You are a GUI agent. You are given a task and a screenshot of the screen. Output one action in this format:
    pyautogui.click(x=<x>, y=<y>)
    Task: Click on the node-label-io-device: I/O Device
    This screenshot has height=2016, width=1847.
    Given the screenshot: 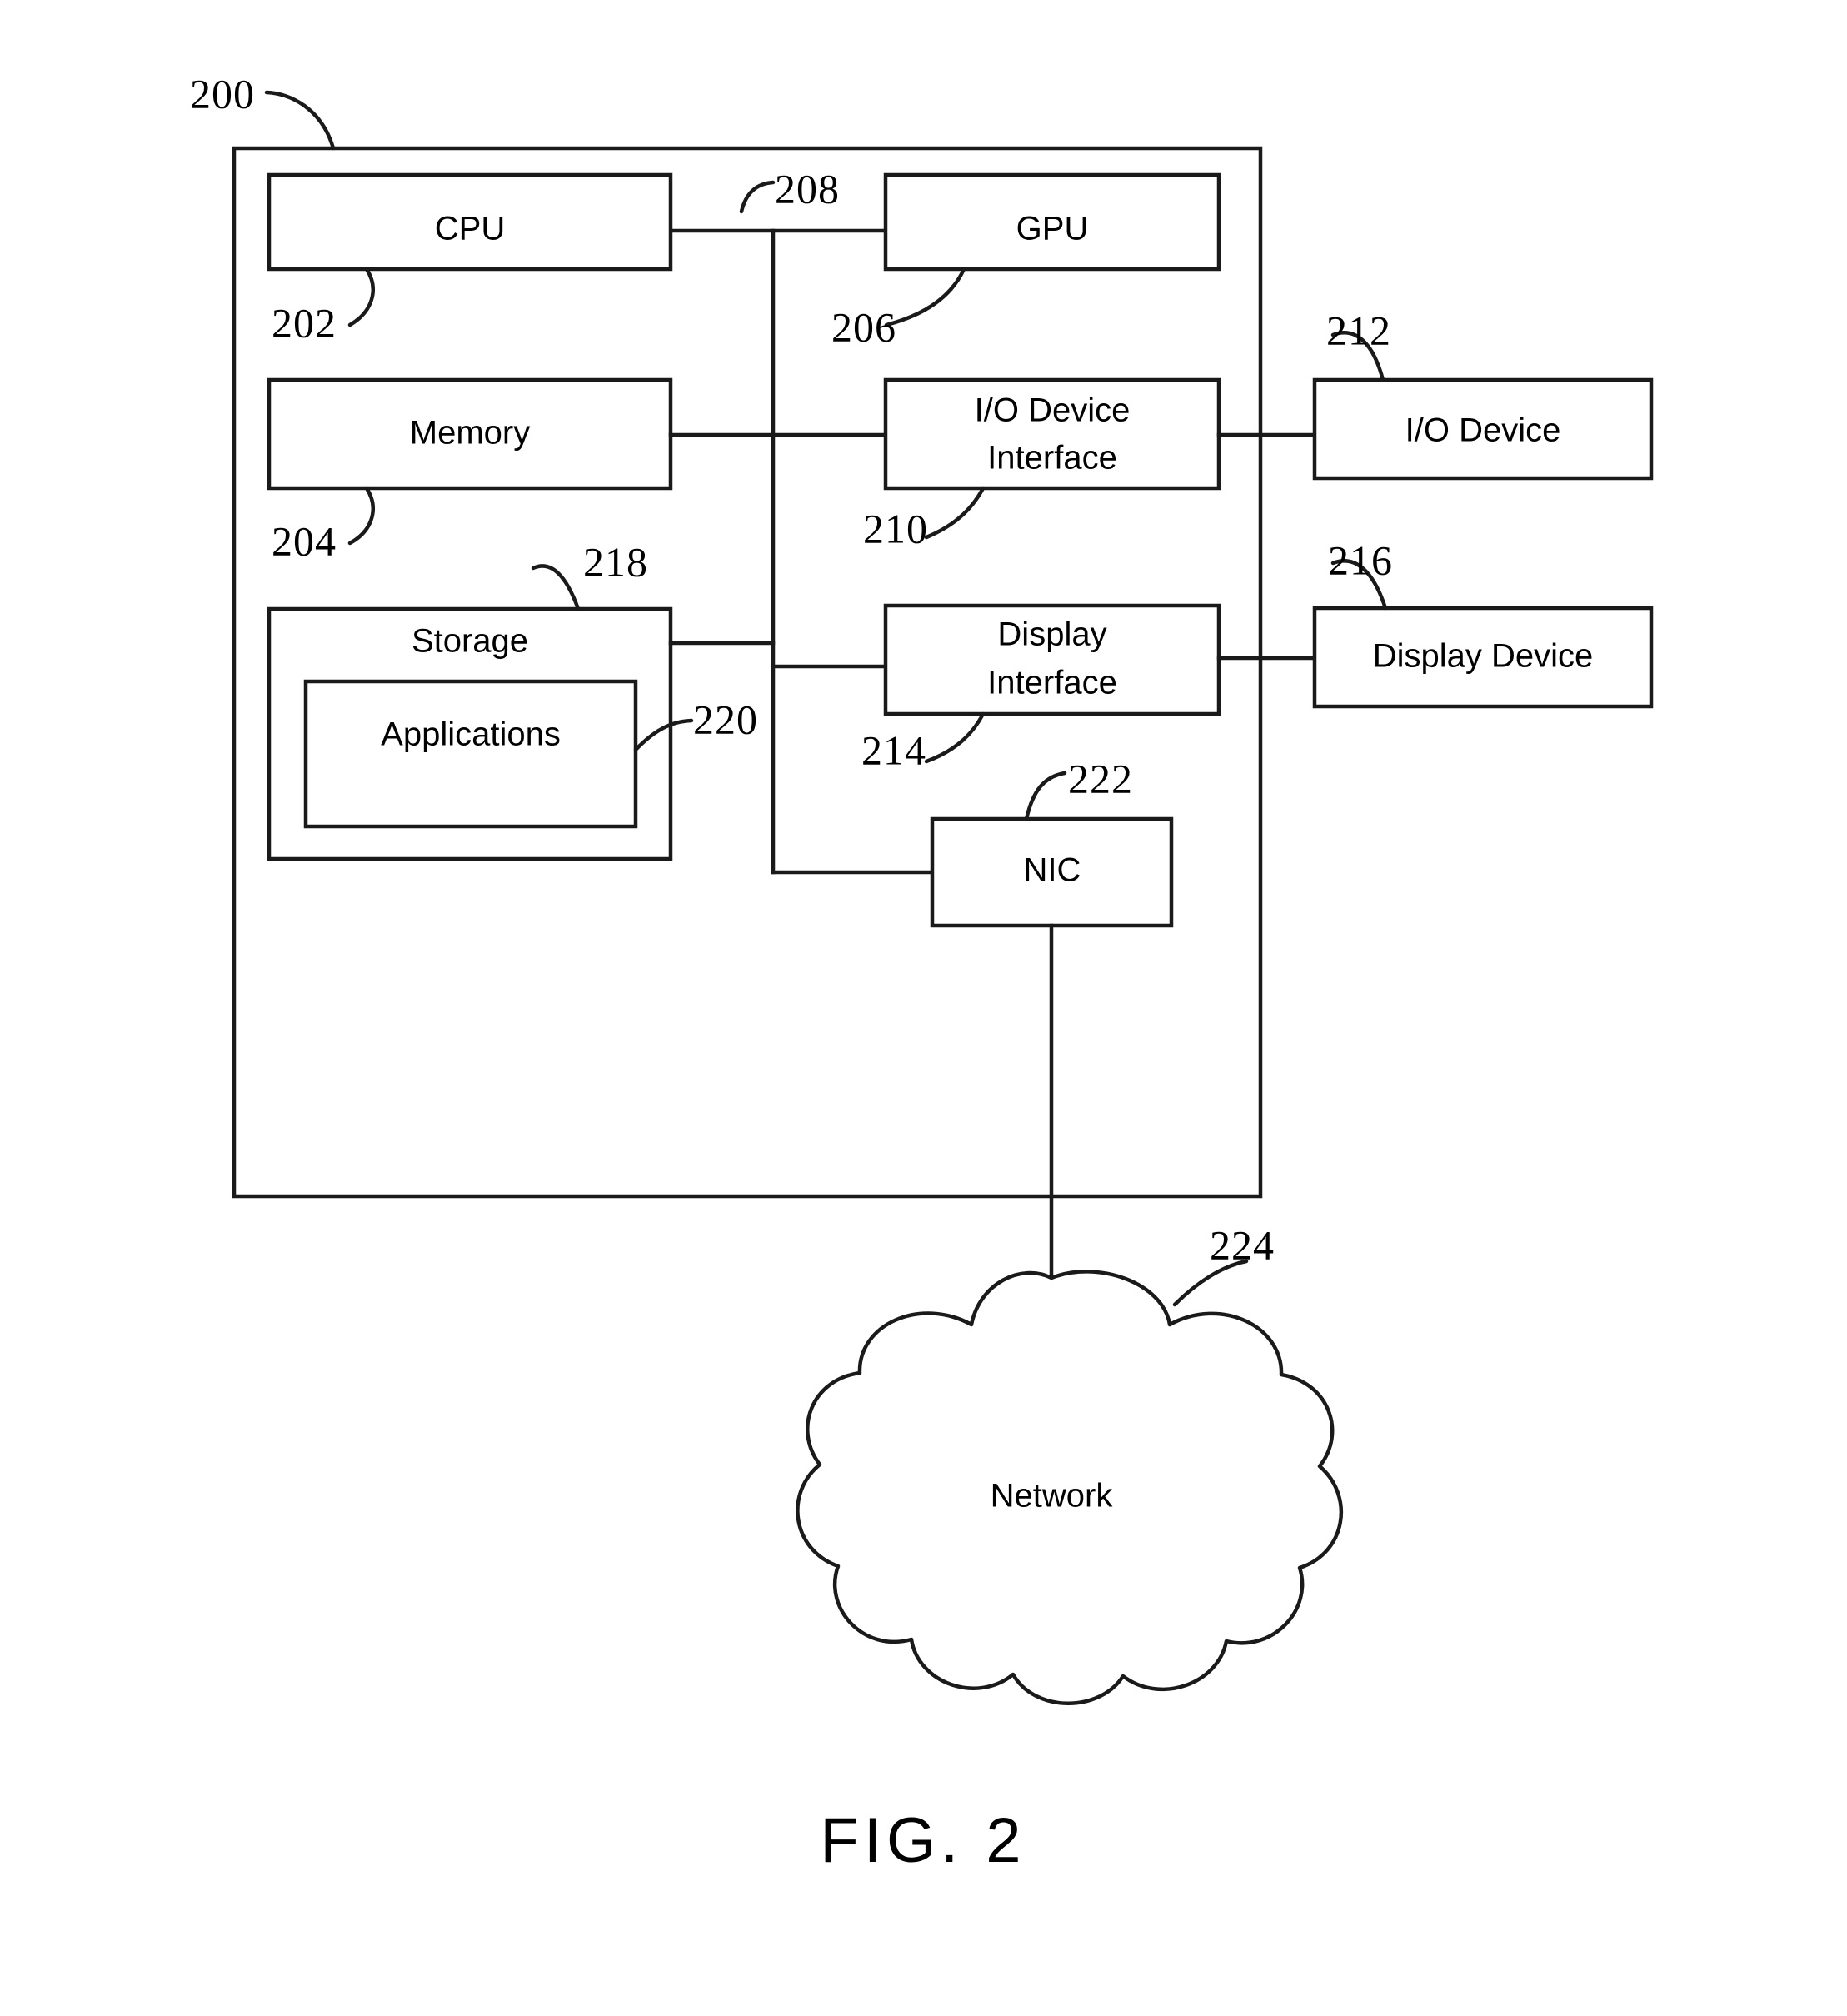 What is the action you would take?
    pyautogui.click(x=1483, y=430)
    